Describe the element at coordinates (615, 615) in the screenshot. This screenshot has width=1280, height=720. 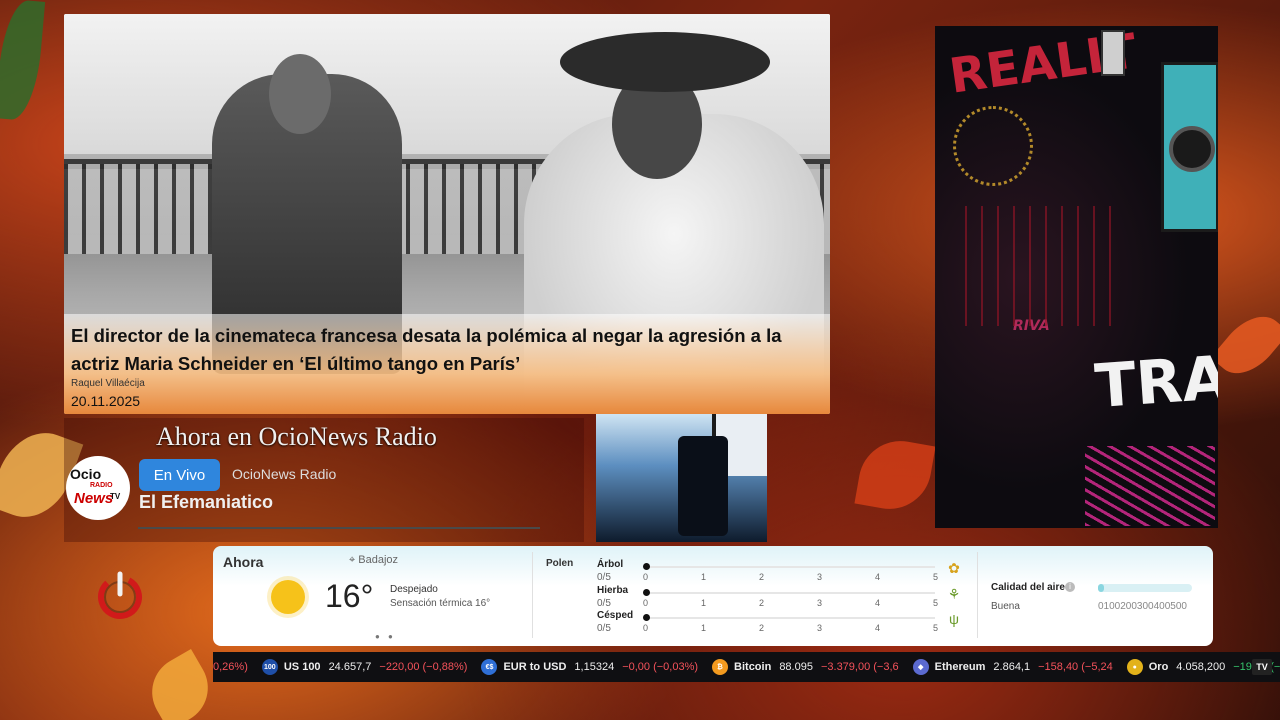
I see `pollen-name: Césped` at that location.